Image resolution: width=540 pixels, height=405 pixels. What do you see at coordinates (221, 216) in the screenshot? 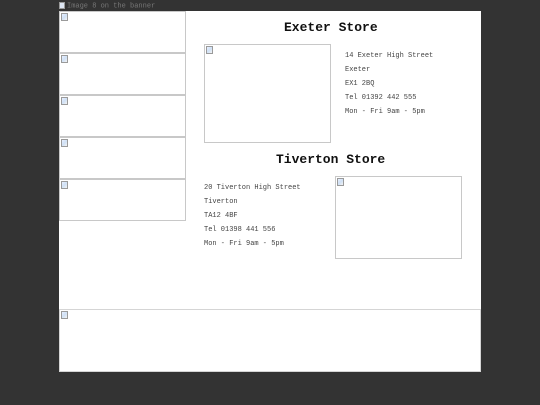
I see `tiverton-postcode: TA12 4BF` at bounding box center [221, 216].